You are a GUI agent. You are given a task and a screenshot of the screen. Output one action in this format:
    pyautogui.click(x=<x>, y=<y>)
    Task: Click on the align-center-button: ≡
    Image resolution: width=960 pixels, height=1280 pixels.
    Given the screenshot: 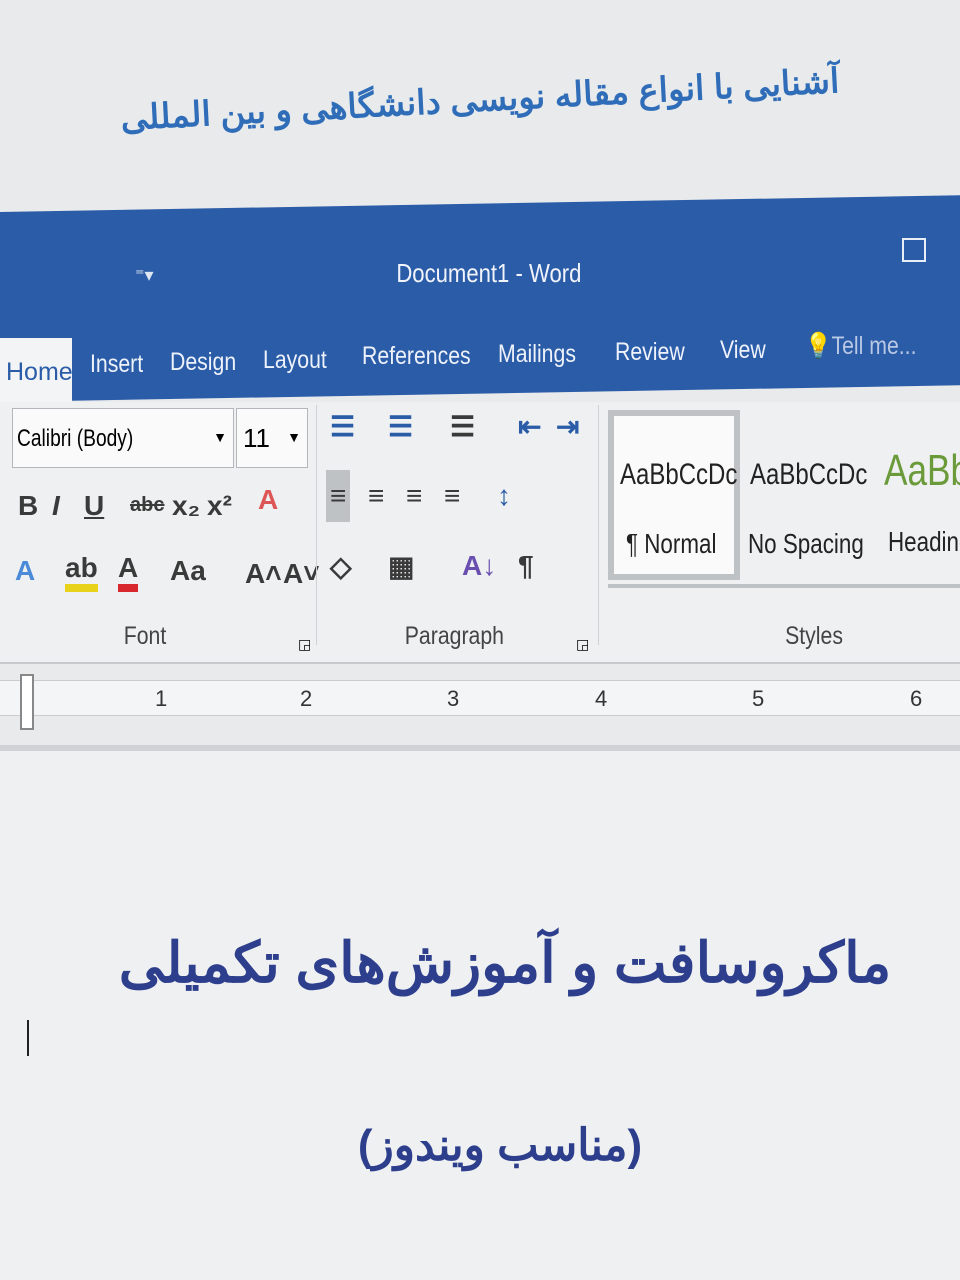 What is the action you would take?
    pyautogui.click(x=376, y=496)
    